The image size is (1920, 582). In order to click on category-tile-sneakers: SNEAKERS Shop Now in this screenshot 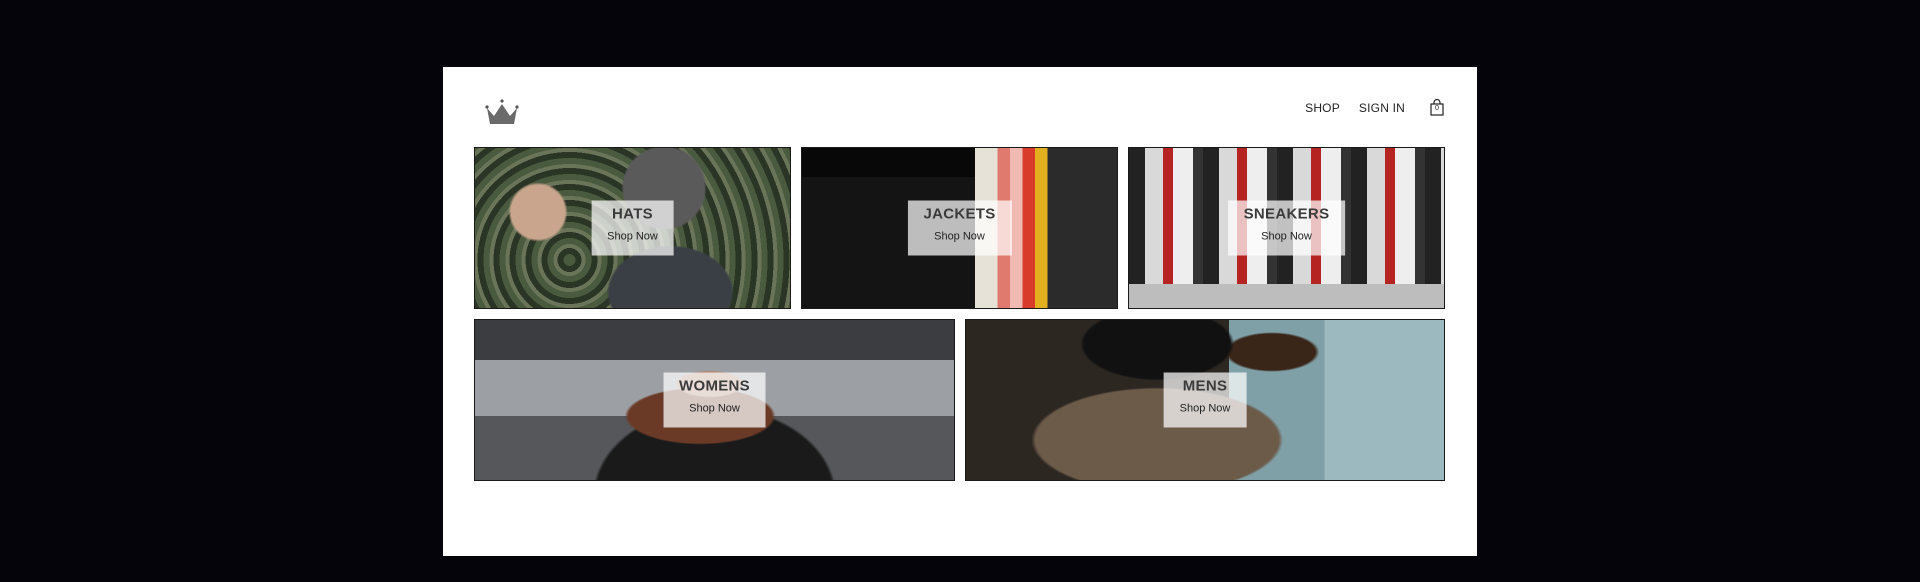, I will do `click(1286, 228)`.